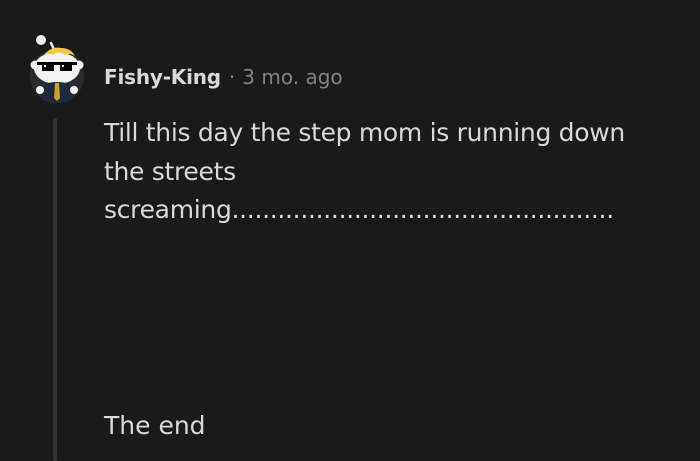 Image resolution: width=700 pixels, height=461 pixels. I want to click on thread-collapse-line, so click(55, 289).